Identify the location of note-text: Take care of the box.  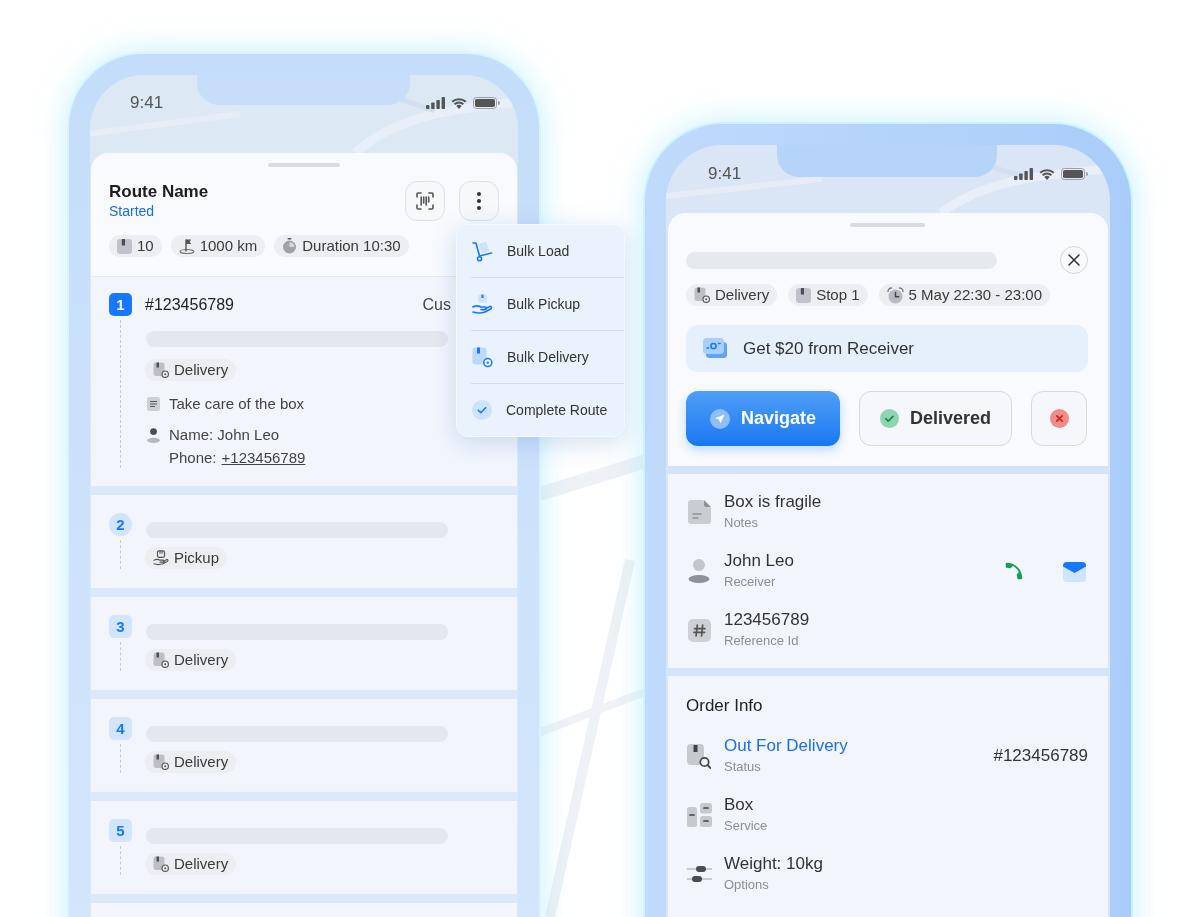
(237, 404).